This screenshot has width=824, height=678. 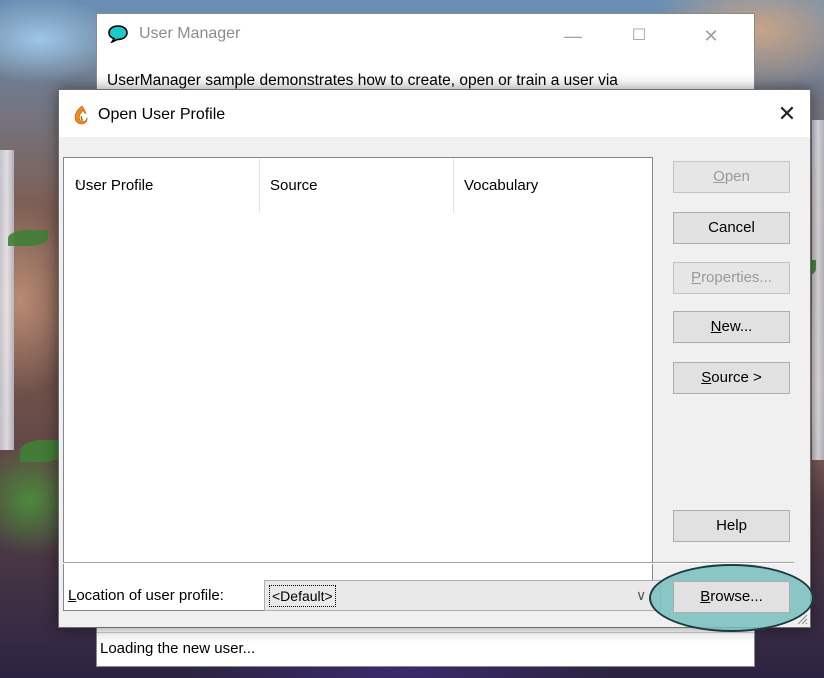 What do you see at coordinates (696, 277) in the screenshot?
I see `properties-button-mnemonic: P` at bounding box center [696, 277].